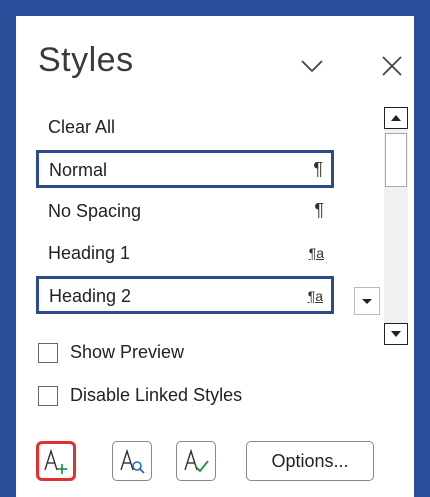 The image size is (430, 497). Describe the element at coordinates (86, 60) in the screenshot. I see `pane-title: Styles` at that location.